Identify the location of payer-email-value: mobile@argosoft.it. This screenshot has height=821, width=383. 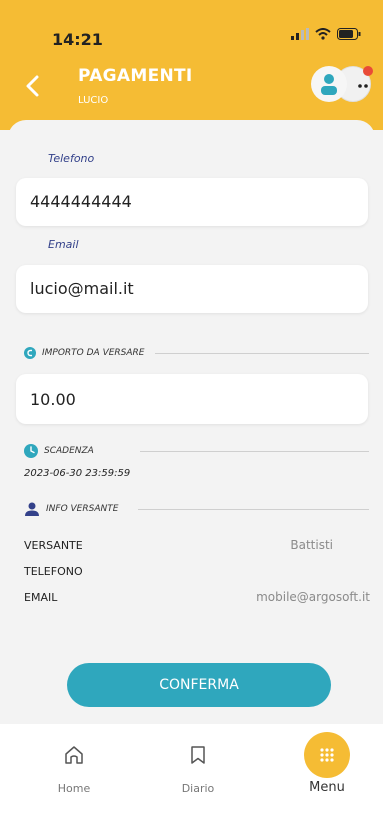
(313, 597).